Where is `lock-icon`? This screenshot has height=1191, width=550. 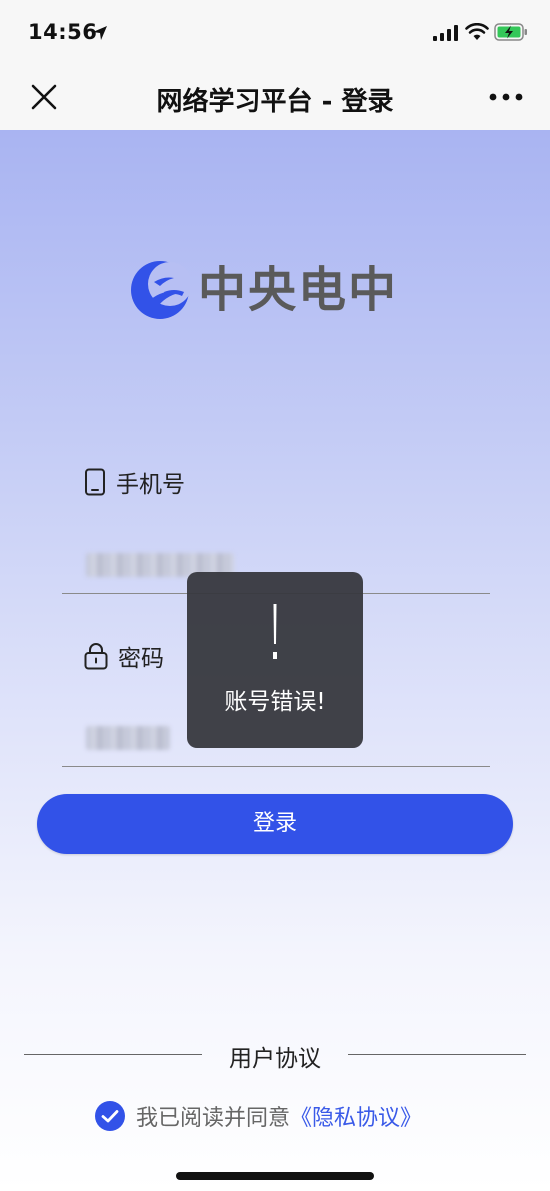
lock-icon is located at coordinates (96, 656).